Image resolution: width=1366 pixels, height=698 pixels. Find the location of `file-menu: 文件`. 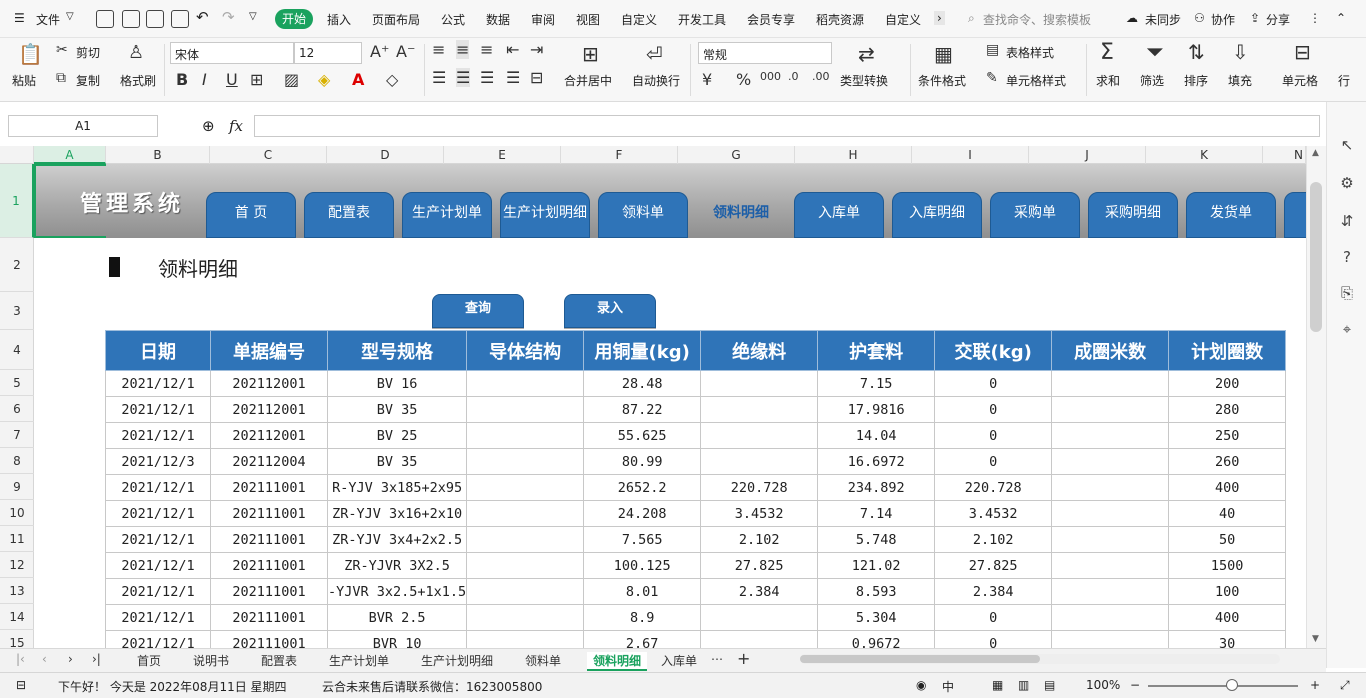

file-menu: 文件 is located at coordinates (48, 19).